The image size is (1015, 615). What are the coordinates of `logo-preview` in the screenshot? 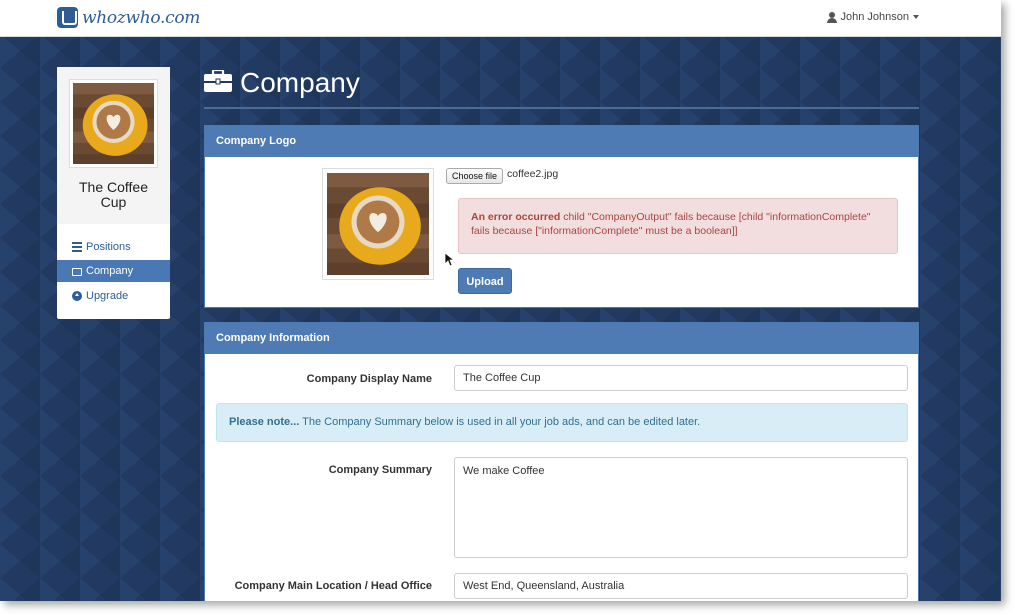 It's located at (378, 224).